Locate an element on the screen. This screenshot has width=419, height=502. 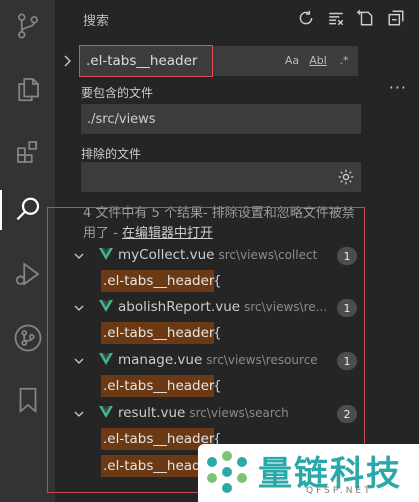
open-in-editor-link: 在编辑器中打开 is located at coordinates (167, 233).